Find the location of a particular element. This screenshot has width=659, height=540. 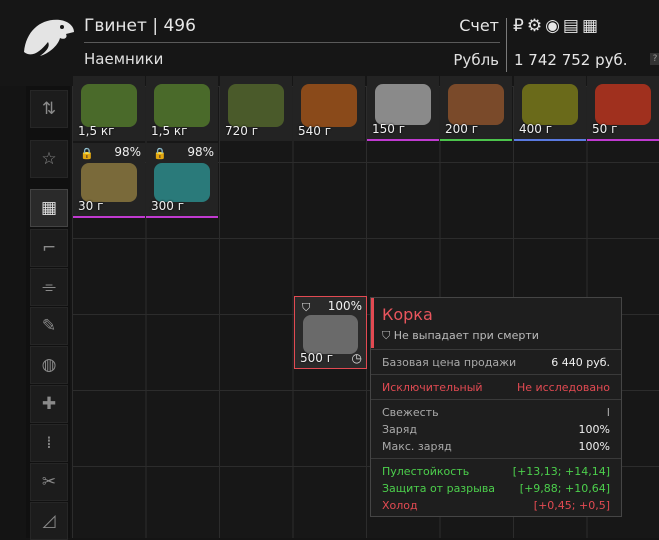

item-slot: 150 г is located at coordinates (403, 108).